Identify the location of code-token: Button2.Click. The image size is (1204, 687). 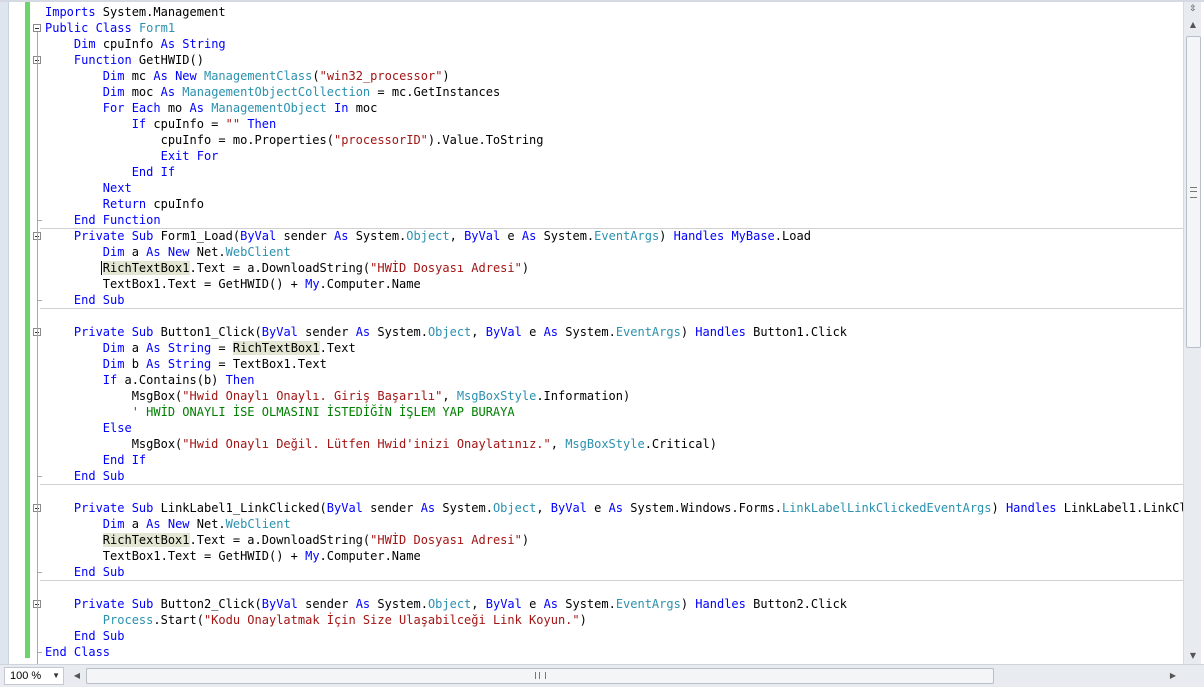
(796, 604).